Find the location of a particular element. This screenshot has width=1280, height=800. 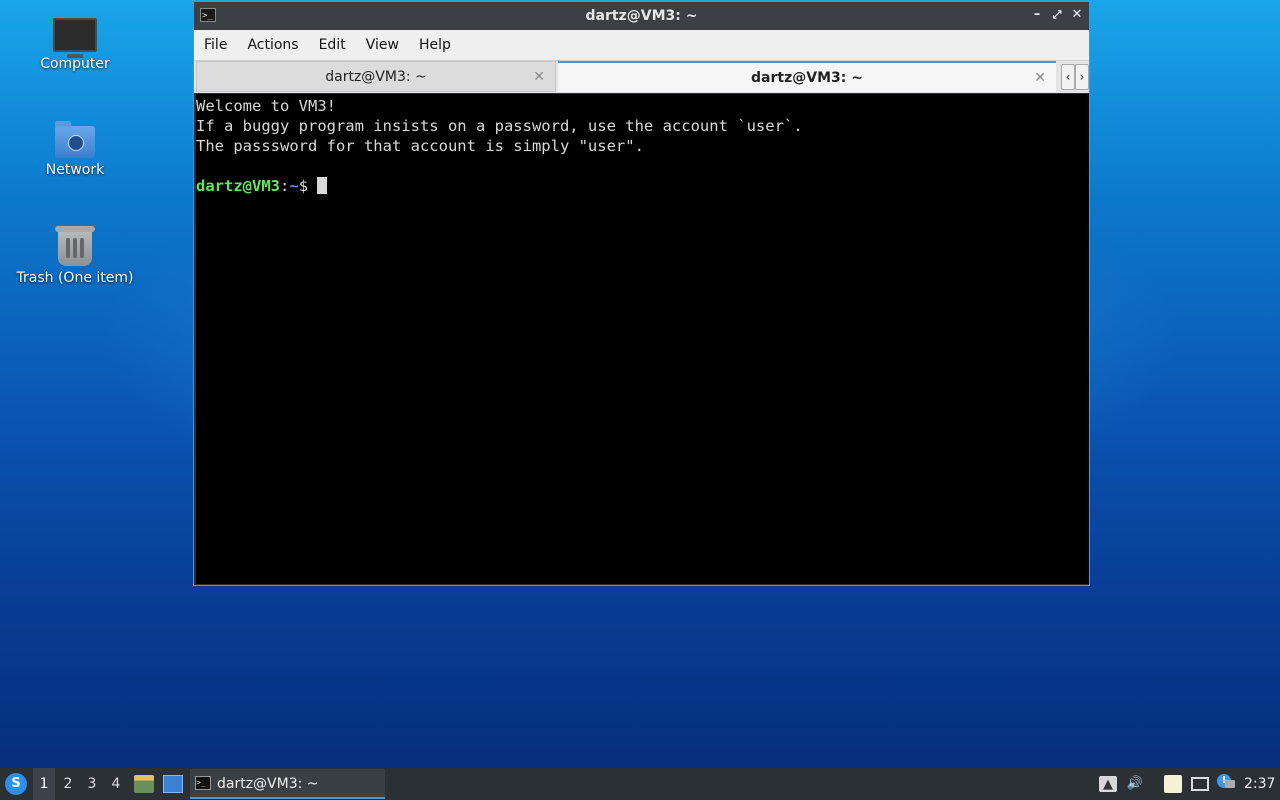

network-icon is located at coordinates (1200, 784).